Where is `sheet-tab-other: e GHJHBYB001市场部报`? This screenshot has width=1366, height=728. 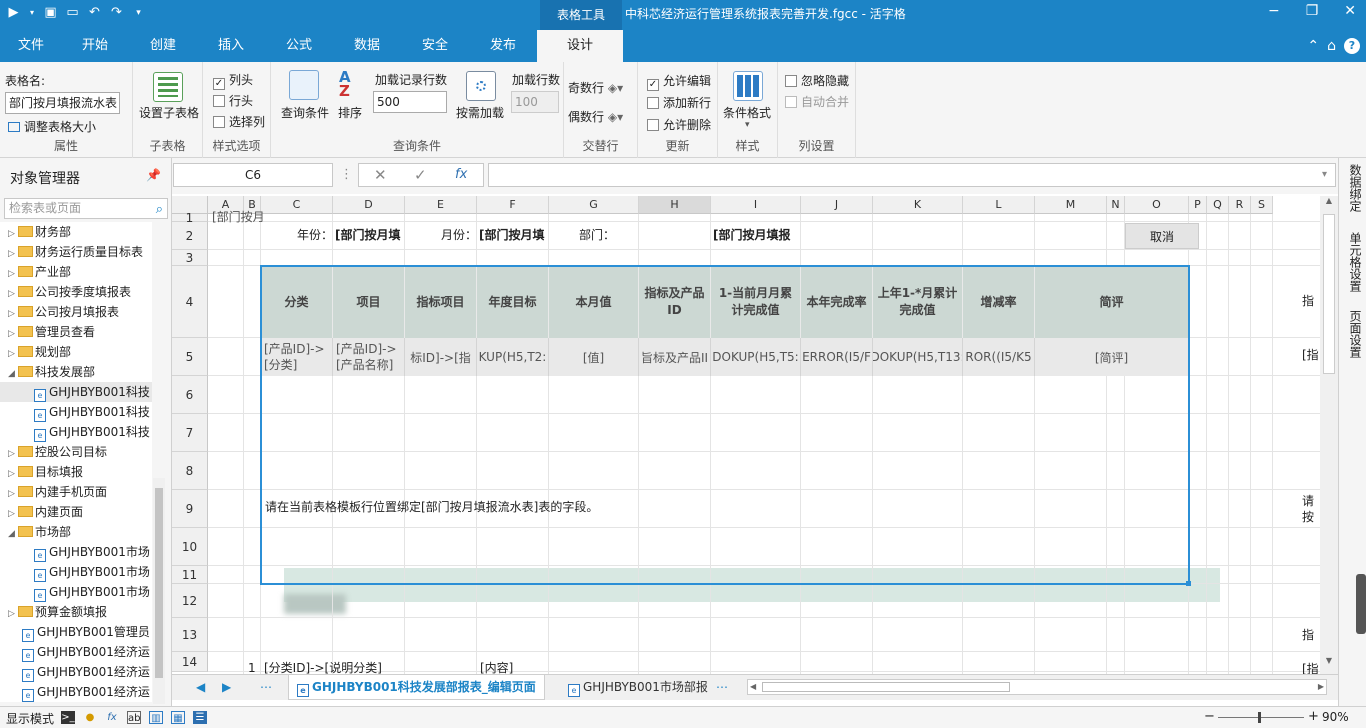
sheet-tab-other: e GHJHBYB001市场部报 is located at coordinates (638, 687).